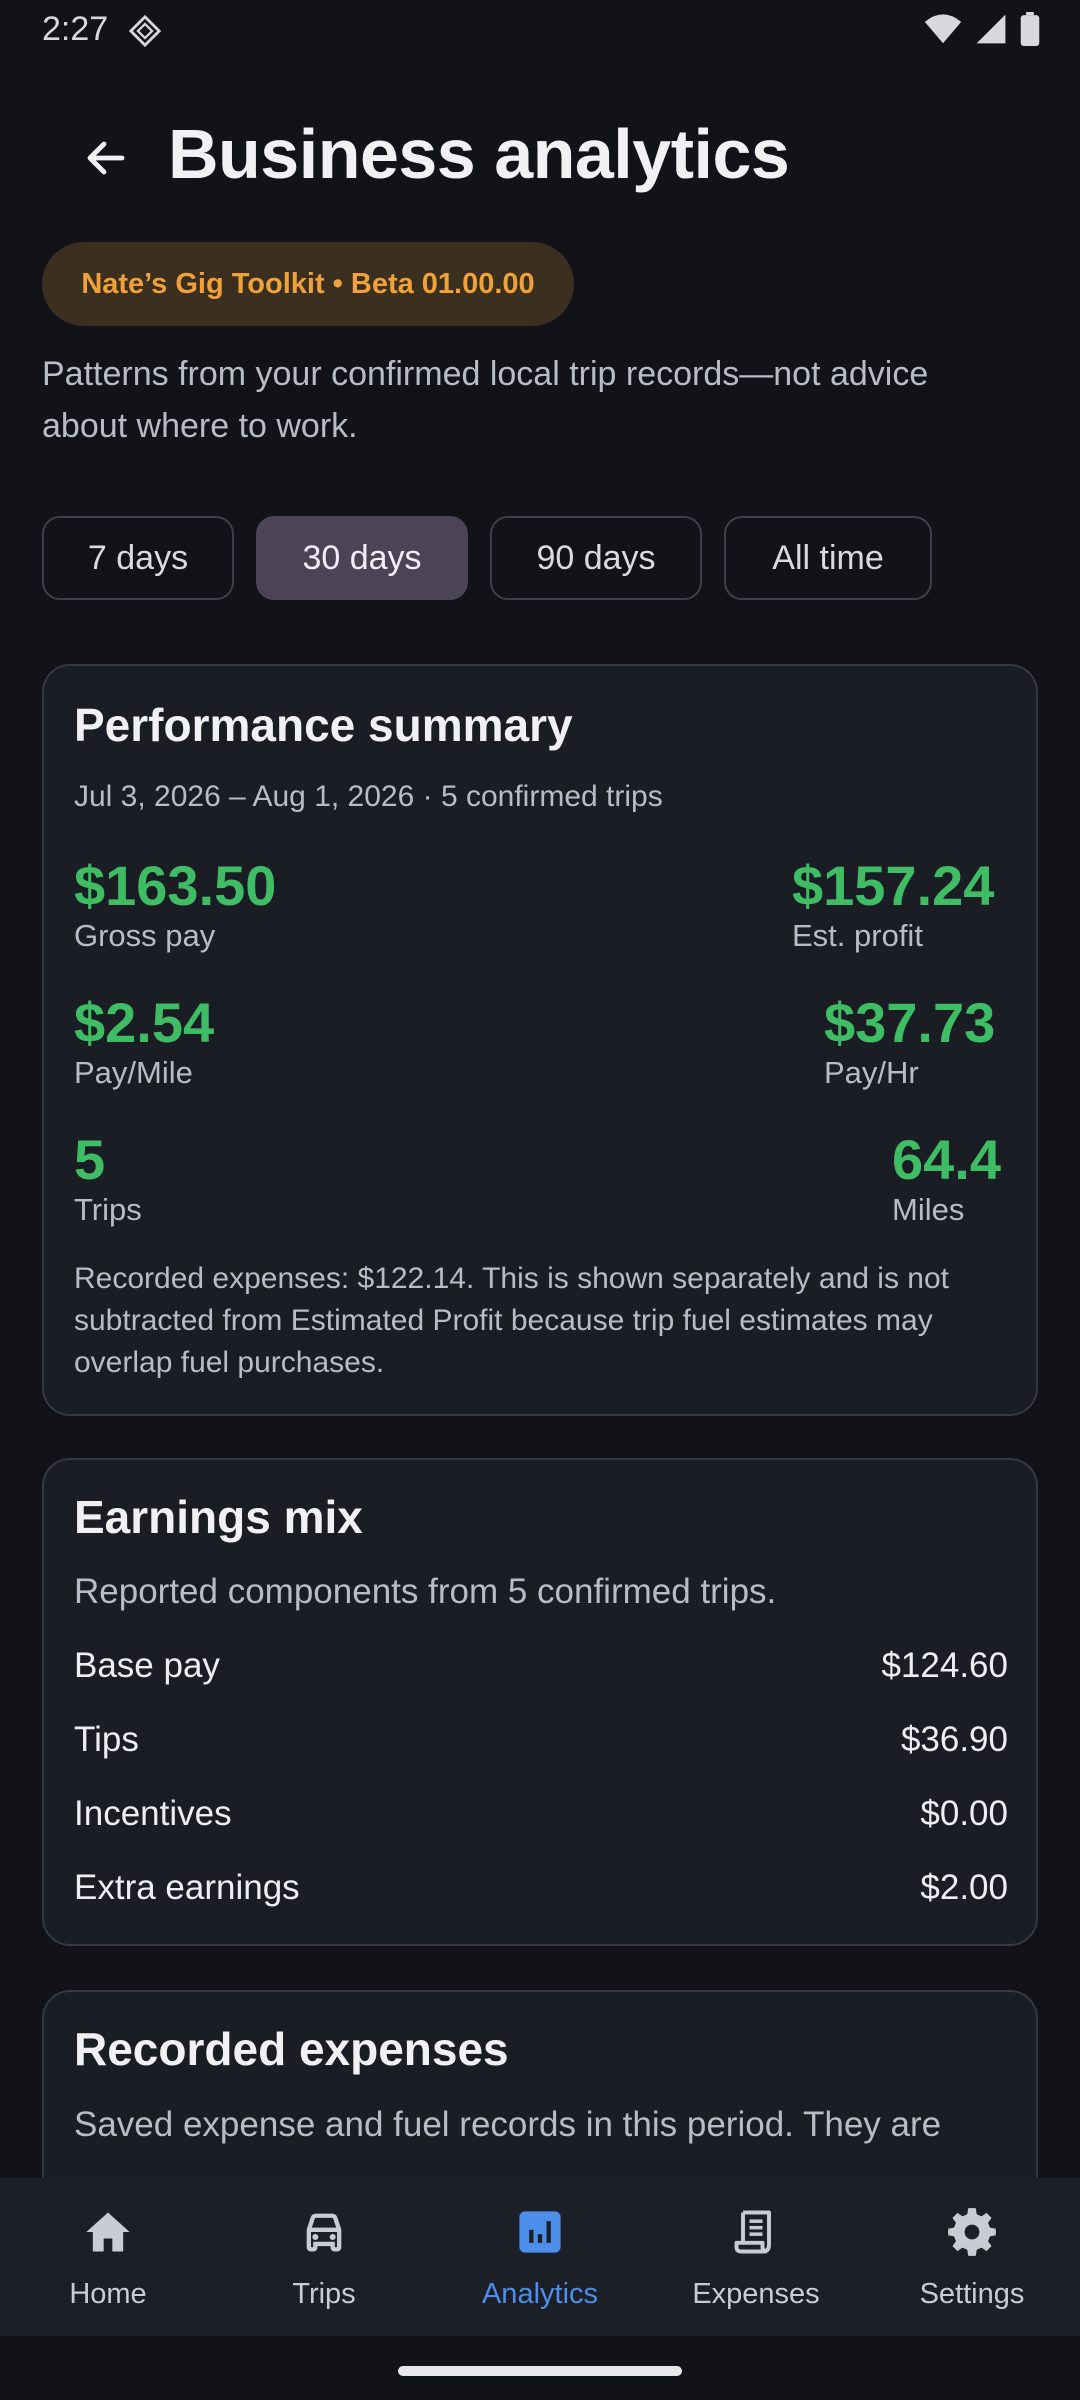 Image resolution: width=1080 pixels, height=2400 pixels. Describe the element at coordinates (487, 558) in the screenshot. I see `range-selector: 7 days 30 days 90 days All time` at that location.